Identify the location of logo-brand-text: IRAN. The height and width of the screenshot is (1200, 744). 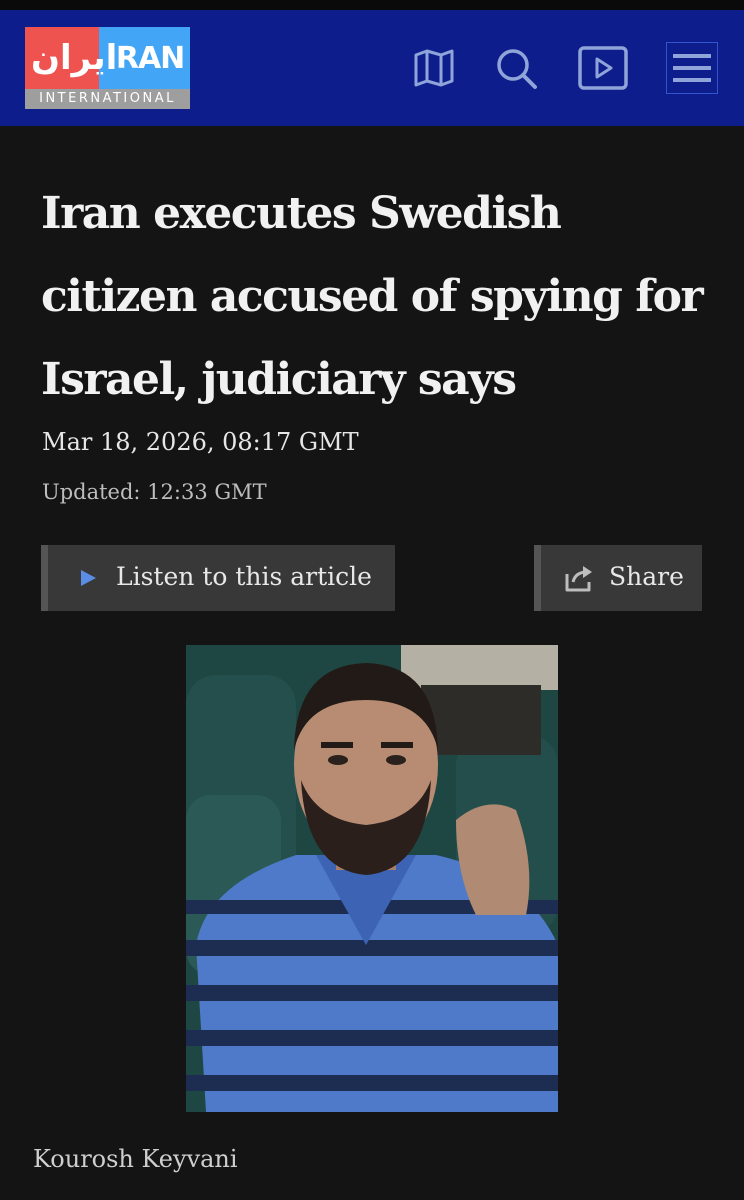
(145, 58).